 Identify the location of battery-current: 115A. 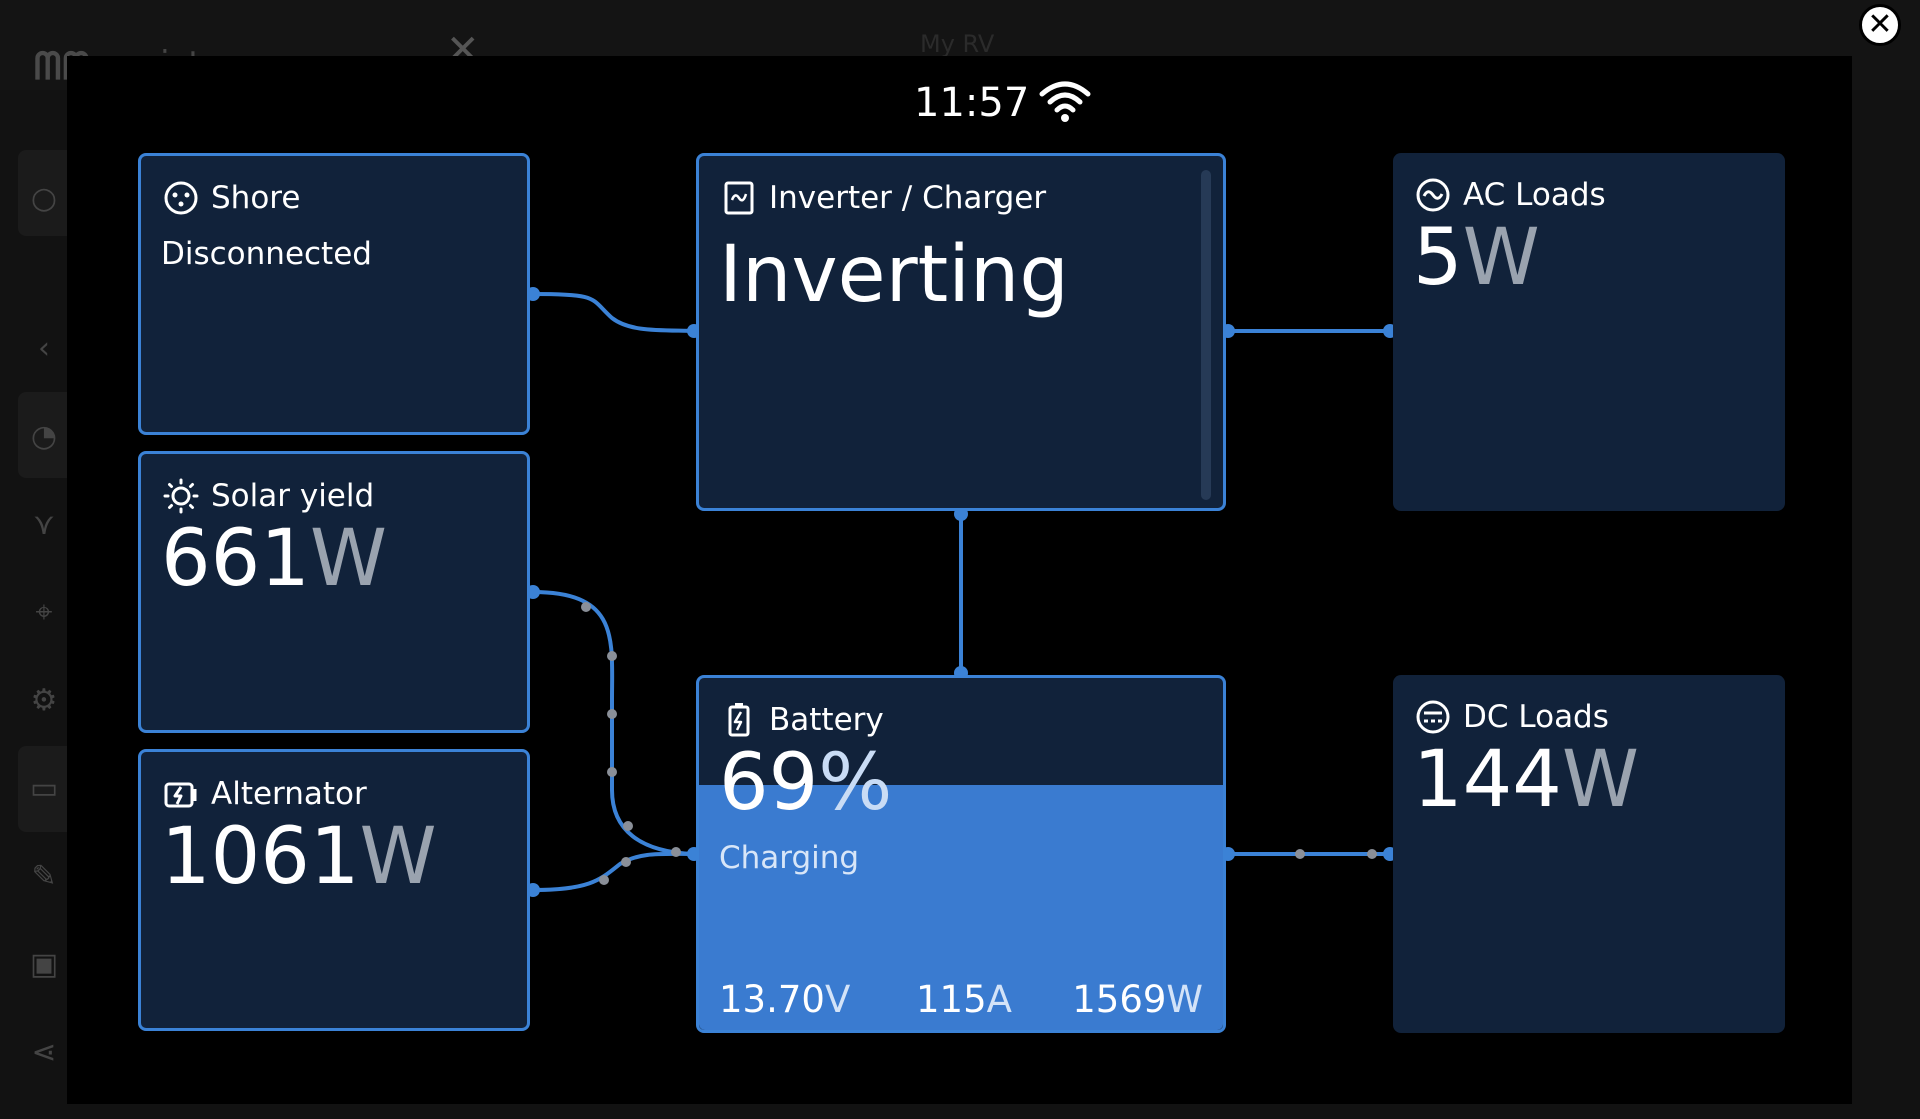
(964, 999).